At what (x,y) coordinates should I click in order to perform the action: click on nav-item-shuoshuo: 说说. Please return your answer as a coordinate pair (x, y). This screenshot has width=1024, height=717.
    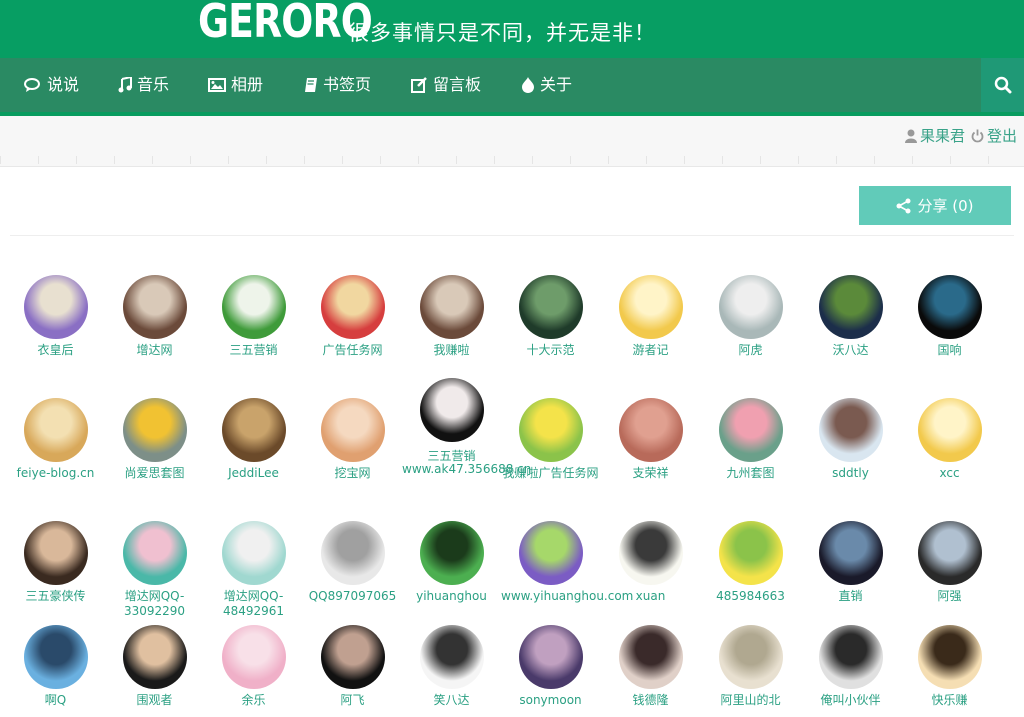
    Looking at the image, I should click on (51, 85).